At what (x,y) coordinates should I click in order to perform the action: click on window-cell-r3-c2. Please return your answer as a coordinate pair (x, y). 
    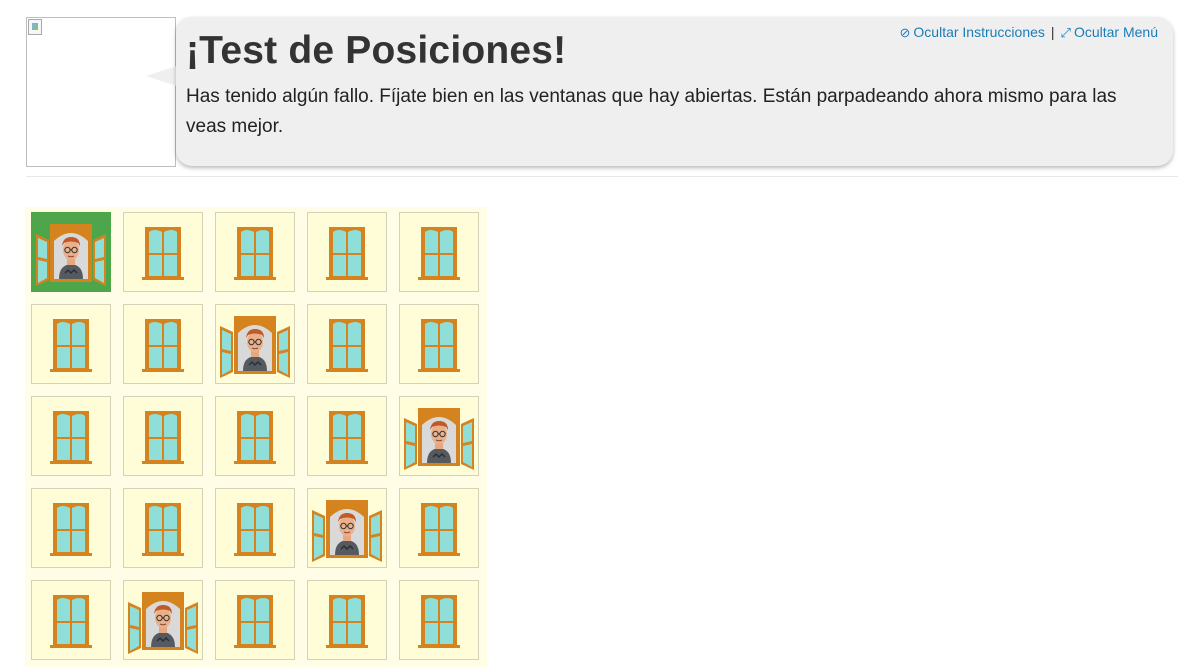
    Looking at the image, I should click on (163, 436).